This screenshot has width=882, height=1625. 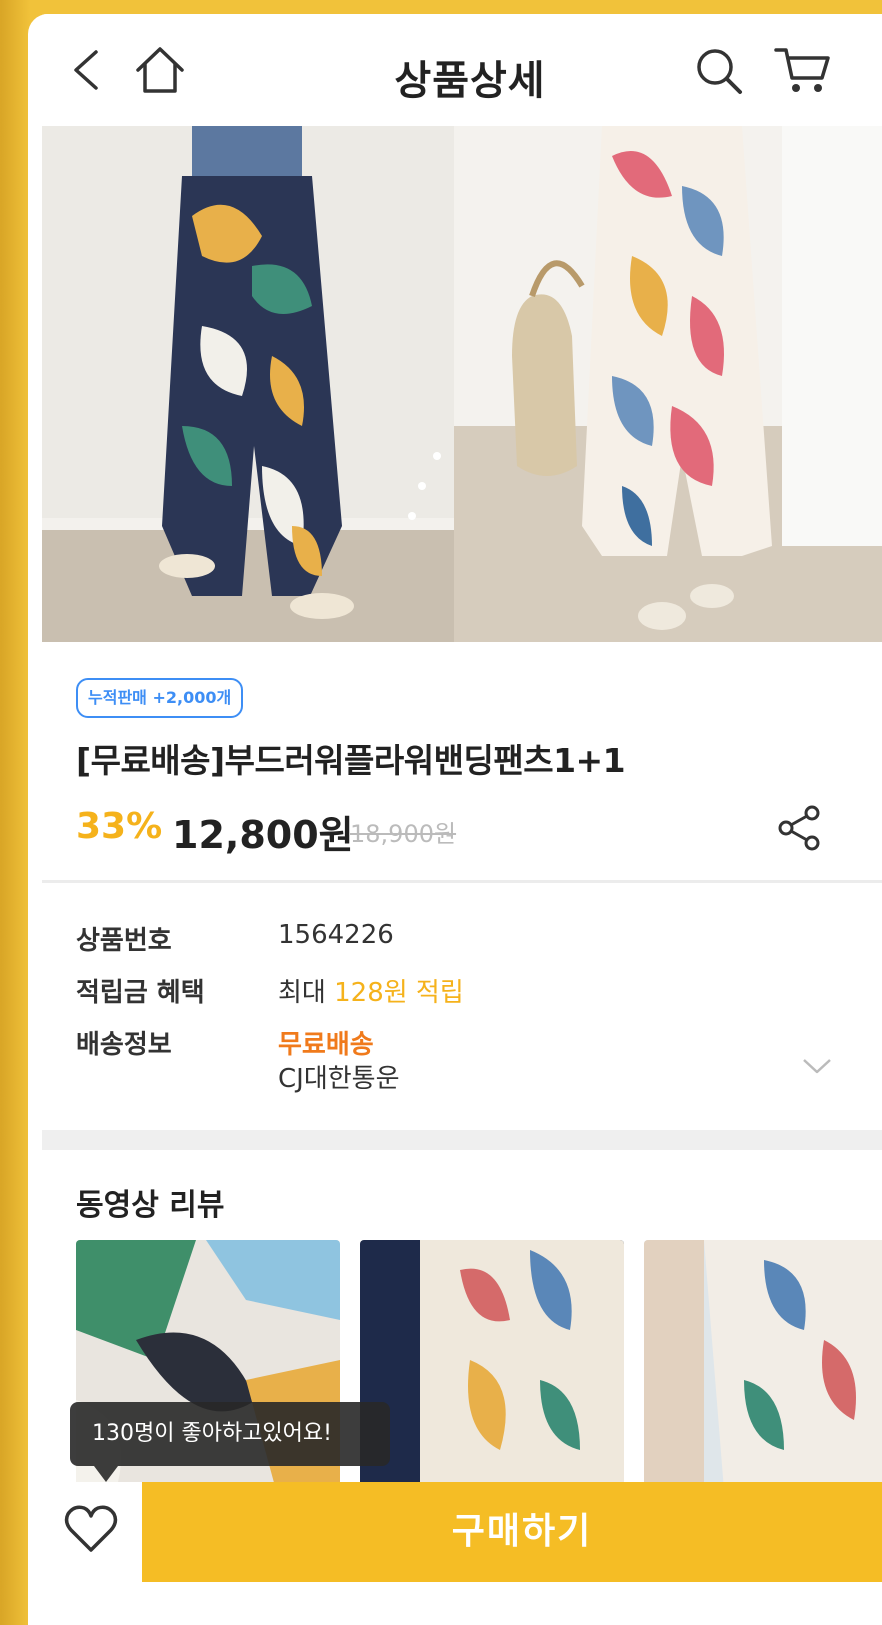 I want to click on chevron-down-icon, so click(x=817, y=1066).